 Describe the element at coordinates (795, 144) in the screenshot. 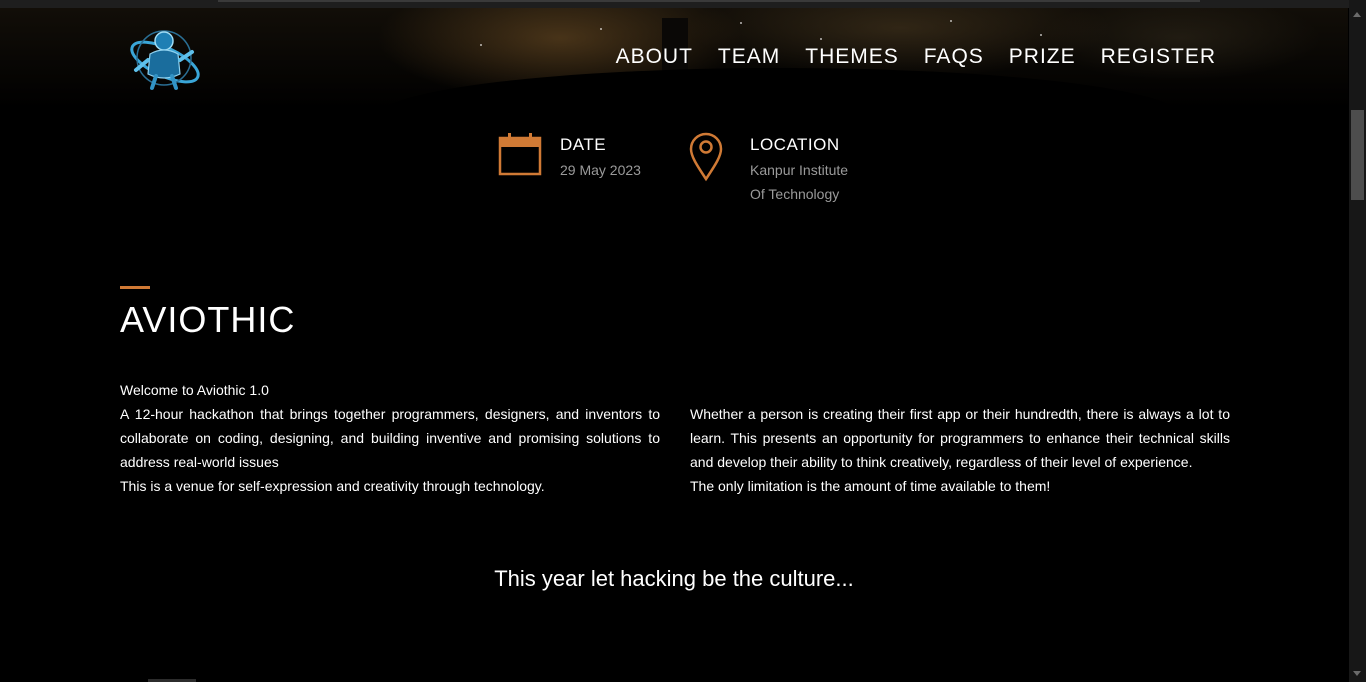

I see `location-title: LOCATION` at that location.